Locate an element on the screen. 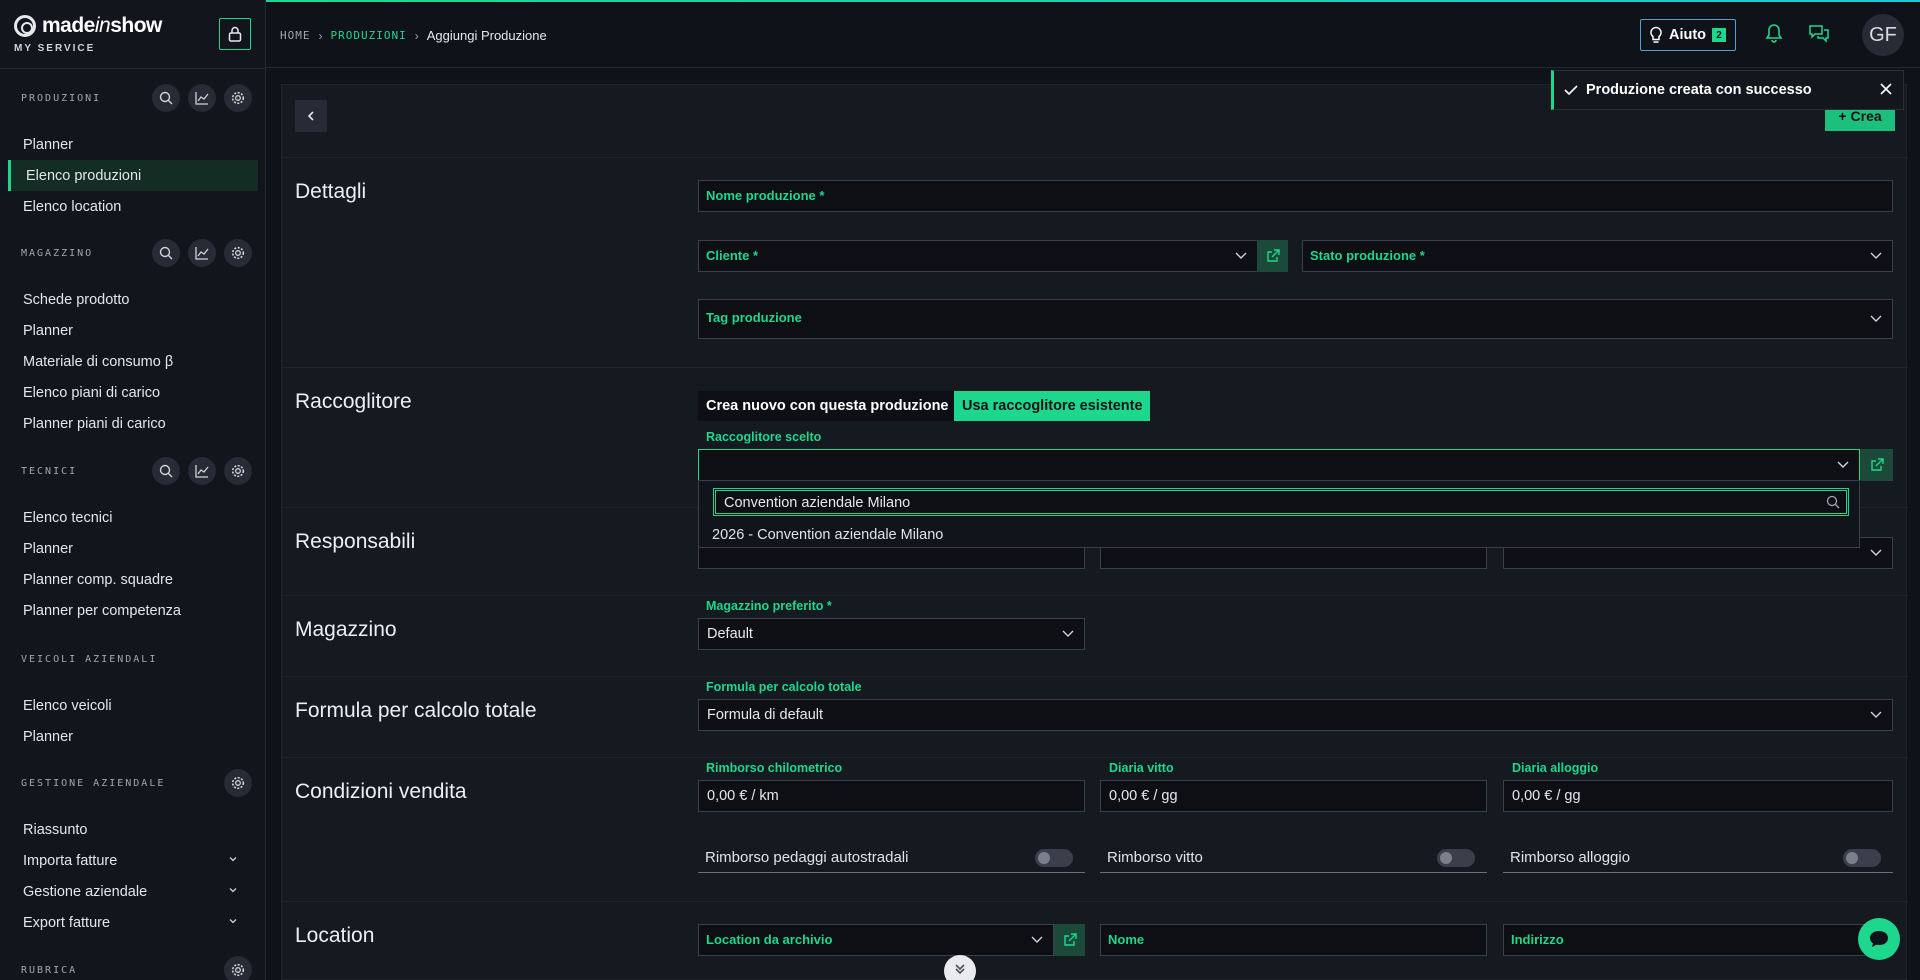 The height and width of the screenshot is (980, 1920). raccoglitore-search-input: Convention aziendale Milano is located at coordinates (1281, 502).